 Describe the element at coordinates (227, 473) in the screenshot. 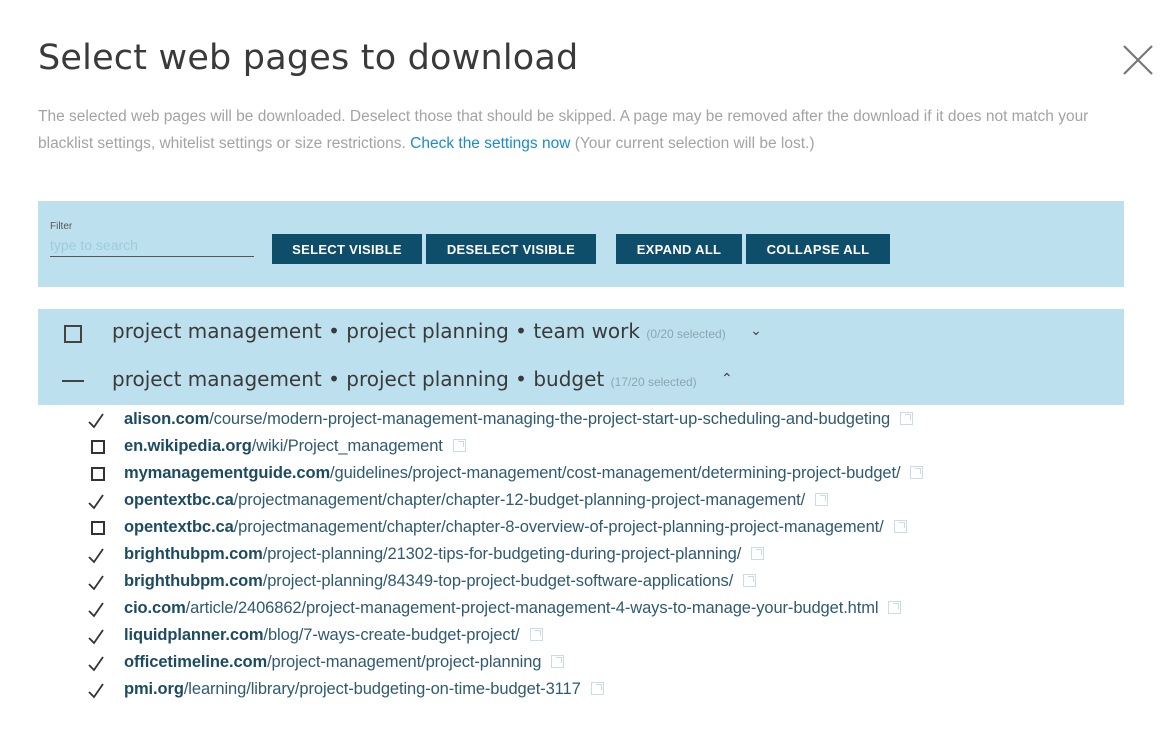

I see `page-domain: mymanagementguide.com` at that location.